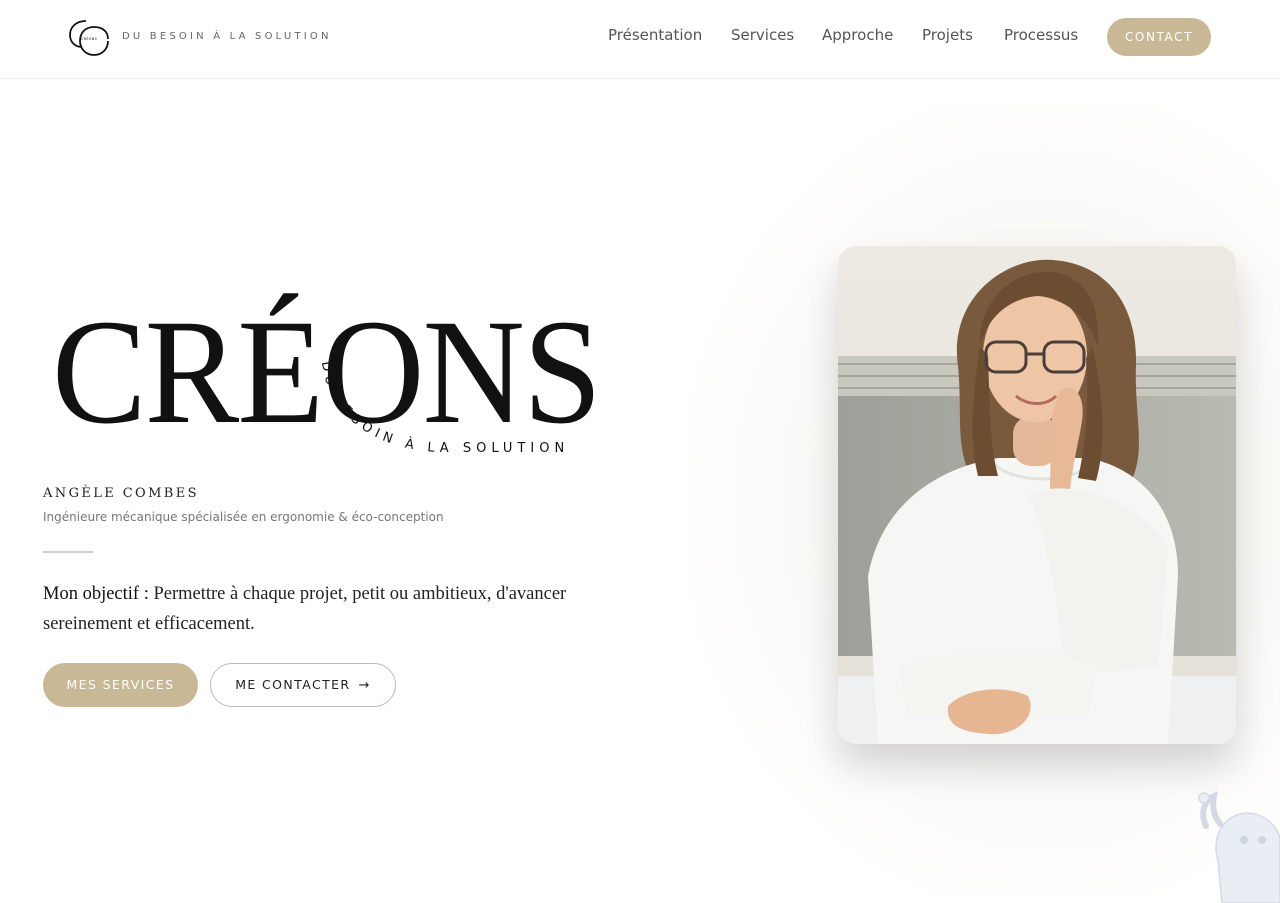 The height and width of the screenshot is (903, 1280). I want to click on contact-me-label: ME CONTACTER, so click(293, 684).